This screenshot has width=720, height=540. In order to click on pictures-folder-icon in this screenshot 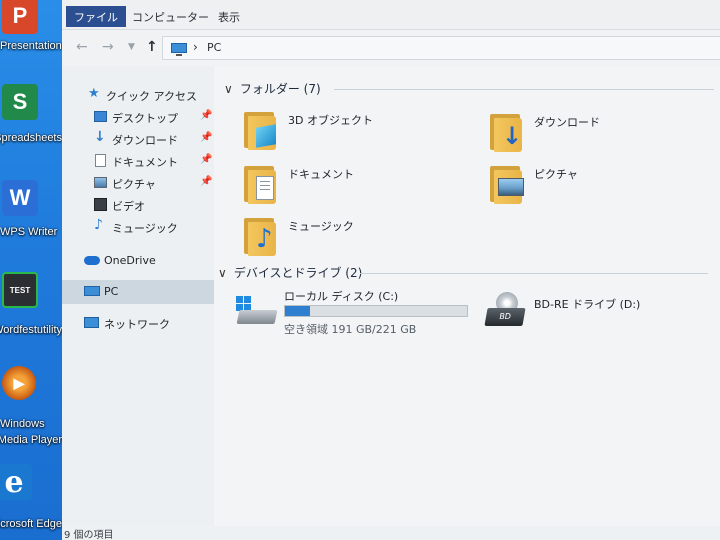, I will do `click(507, 184)`.